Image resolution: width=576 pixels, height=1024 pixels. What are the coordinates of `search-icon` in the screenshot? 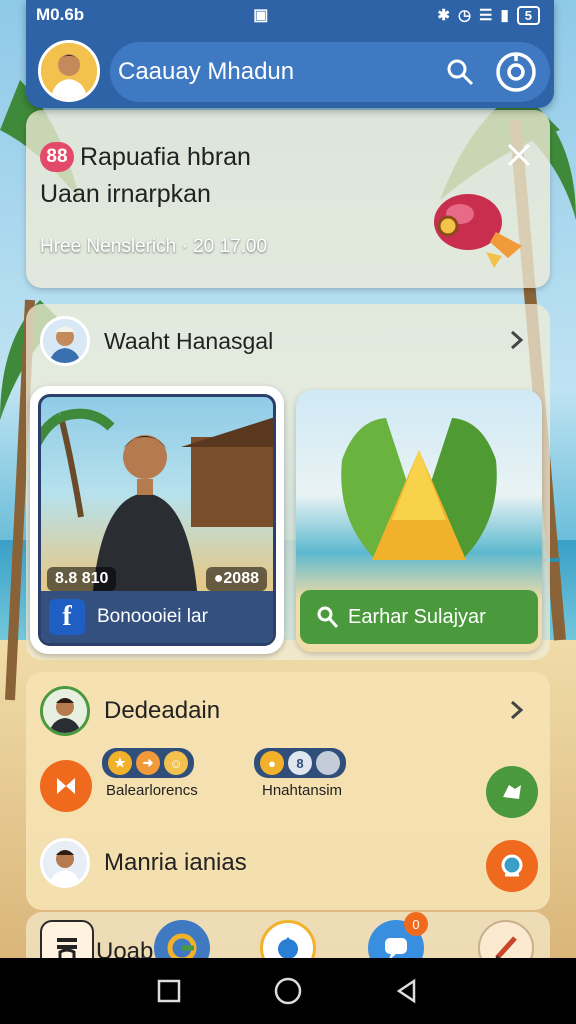 It's located at (460, 72).